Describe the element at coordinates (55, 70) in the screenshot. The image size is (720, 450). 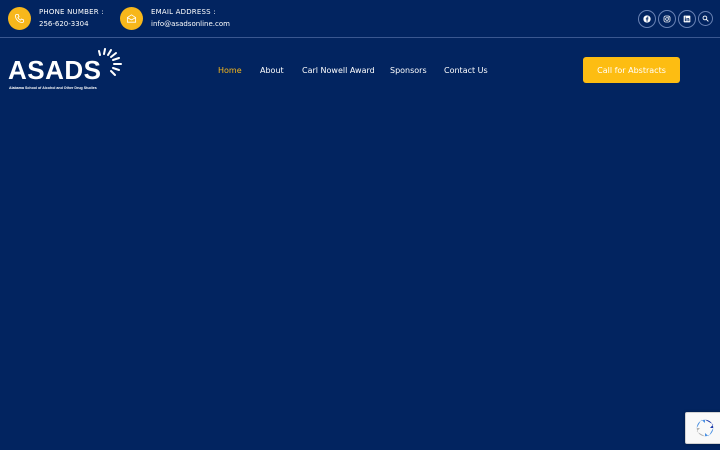
I see `logo-wordmark: ASADS` at that location.